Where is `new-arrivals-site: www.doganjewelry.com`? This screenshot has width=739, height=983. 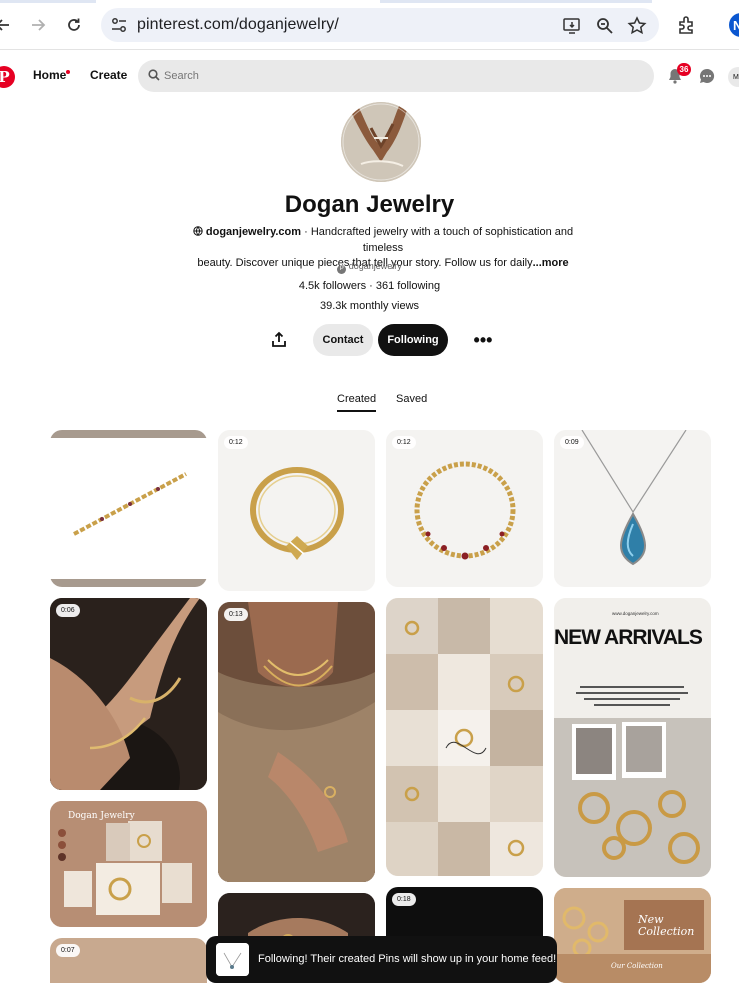 new-arrivals-site: www.doganjewelry.com is located at coordinates (635, 613).